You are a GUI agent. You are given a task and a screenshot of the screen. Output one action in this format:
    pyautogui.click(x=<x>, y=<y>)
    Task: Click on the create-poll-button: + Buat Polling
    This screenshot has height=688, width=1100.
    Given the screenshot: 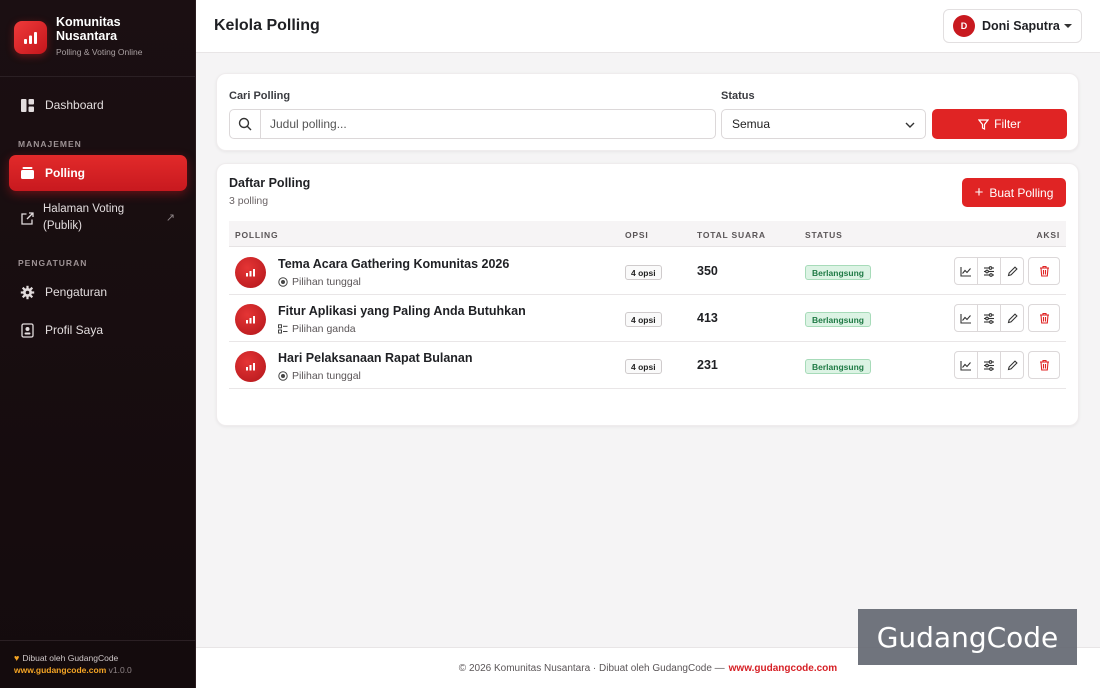 What is the action you would take?
    pyautogui.click(x=1014, y=192)
    